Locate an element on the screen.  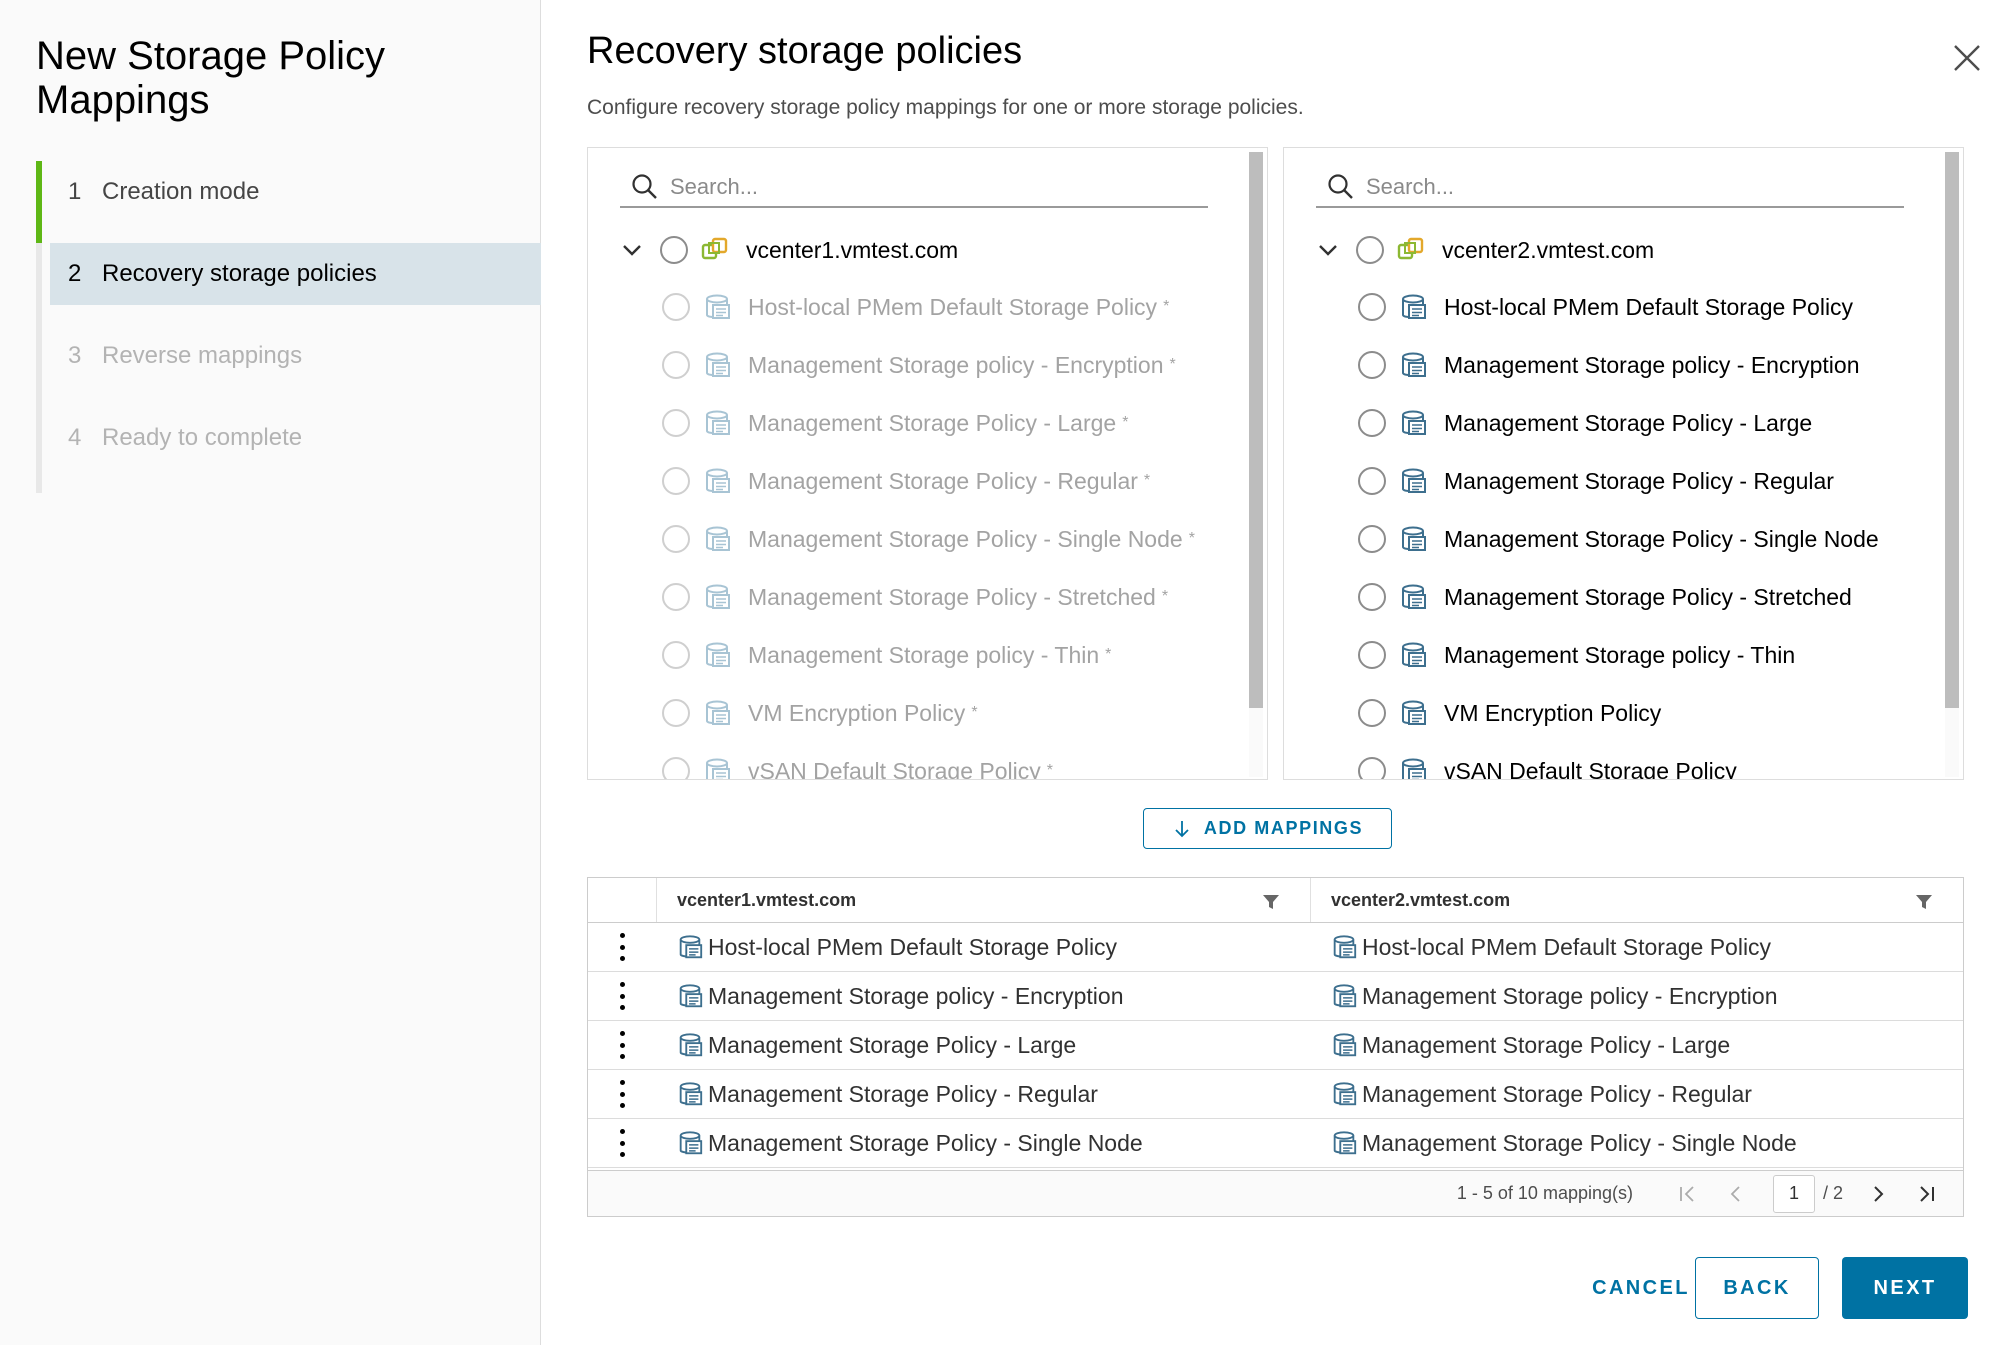
target-policy-item: vSAN Default Storage Policy is located at coordinates (1618, 761).